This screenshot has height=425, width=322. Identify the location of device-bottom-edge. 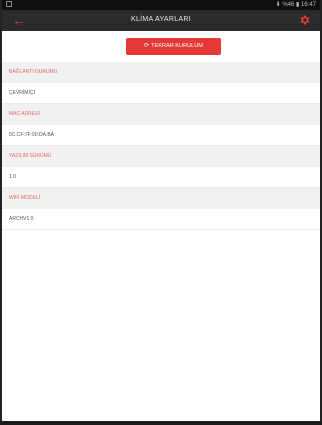
(161, 423).